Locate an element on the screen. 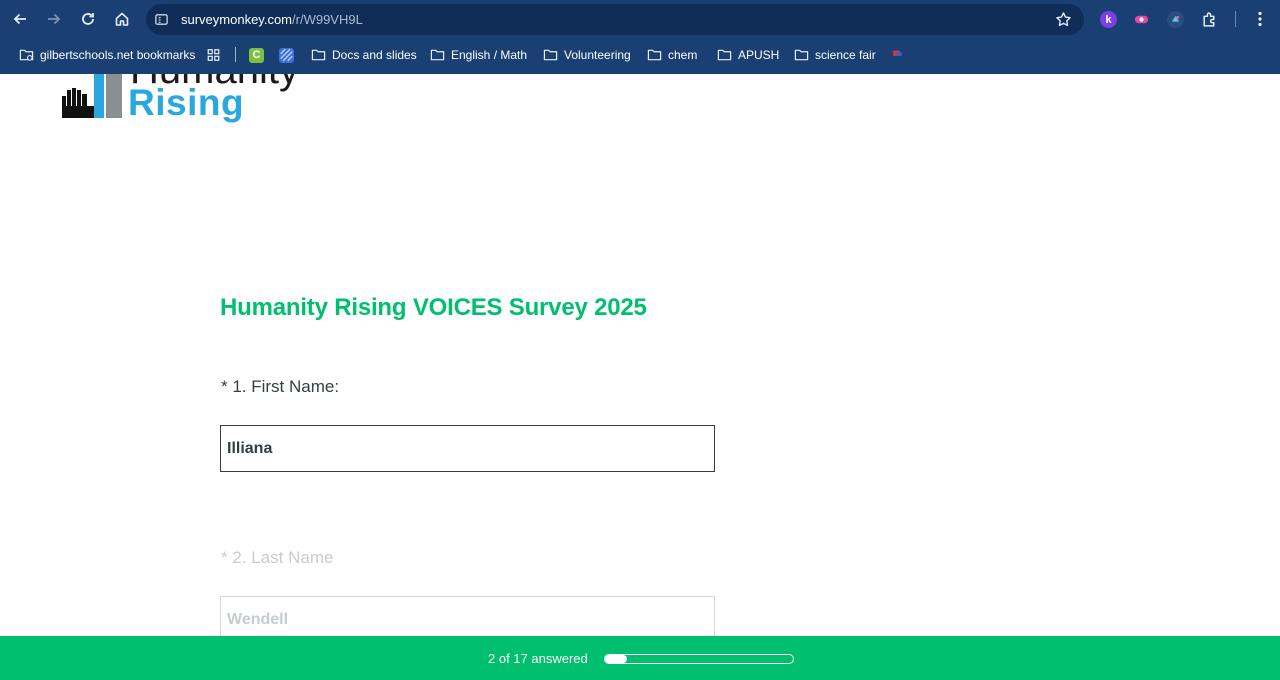  question-2-label: * 2. Last Name is located at coordinates (277, 557).